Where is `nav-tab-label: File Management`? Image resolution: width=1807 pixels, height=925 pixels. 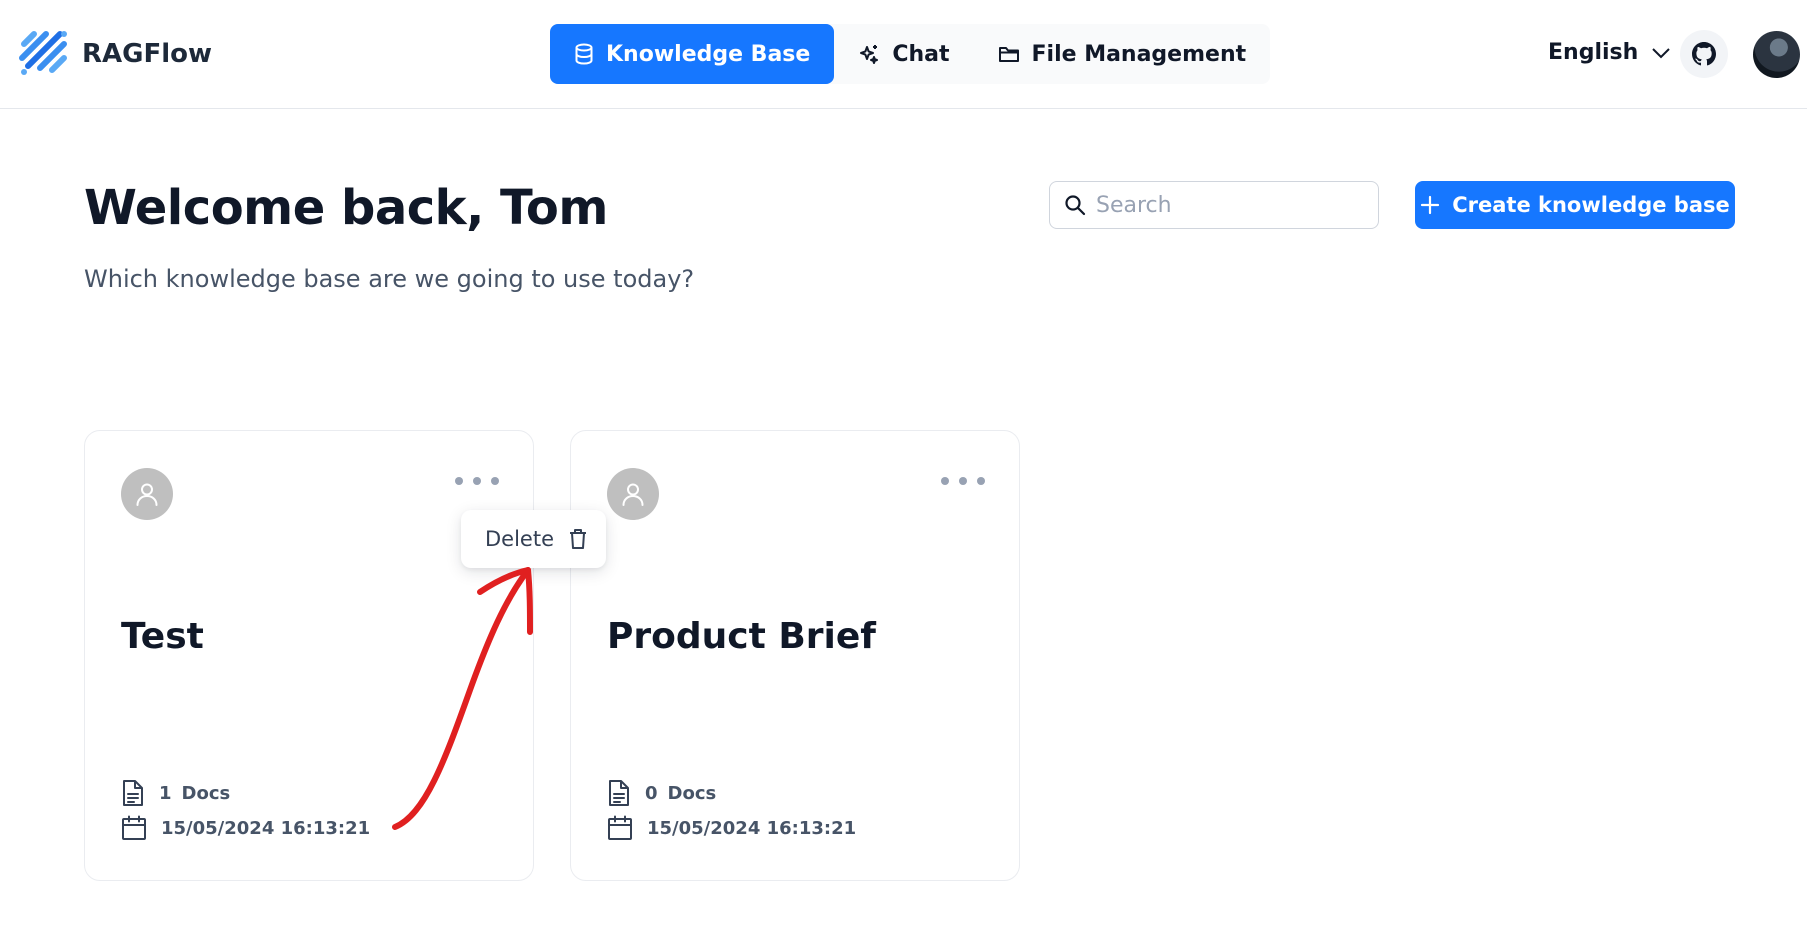 nav-tab-label: File Management is located at coordinates (1139, 54).